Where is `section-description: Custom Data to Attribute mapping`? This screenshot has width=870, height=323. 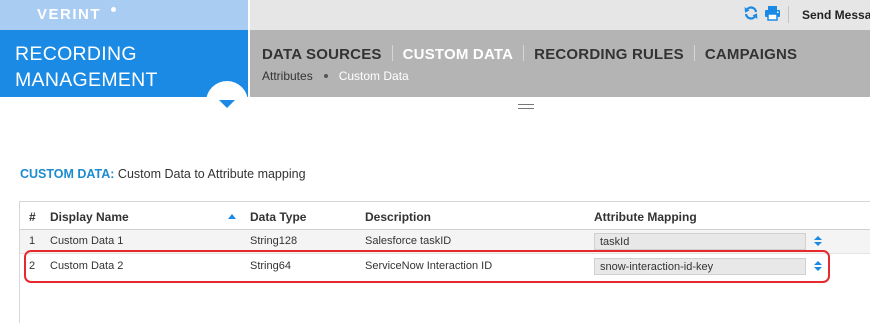 section-description: Custom Data to Attribute mapping is located at coordinates (211, 174).